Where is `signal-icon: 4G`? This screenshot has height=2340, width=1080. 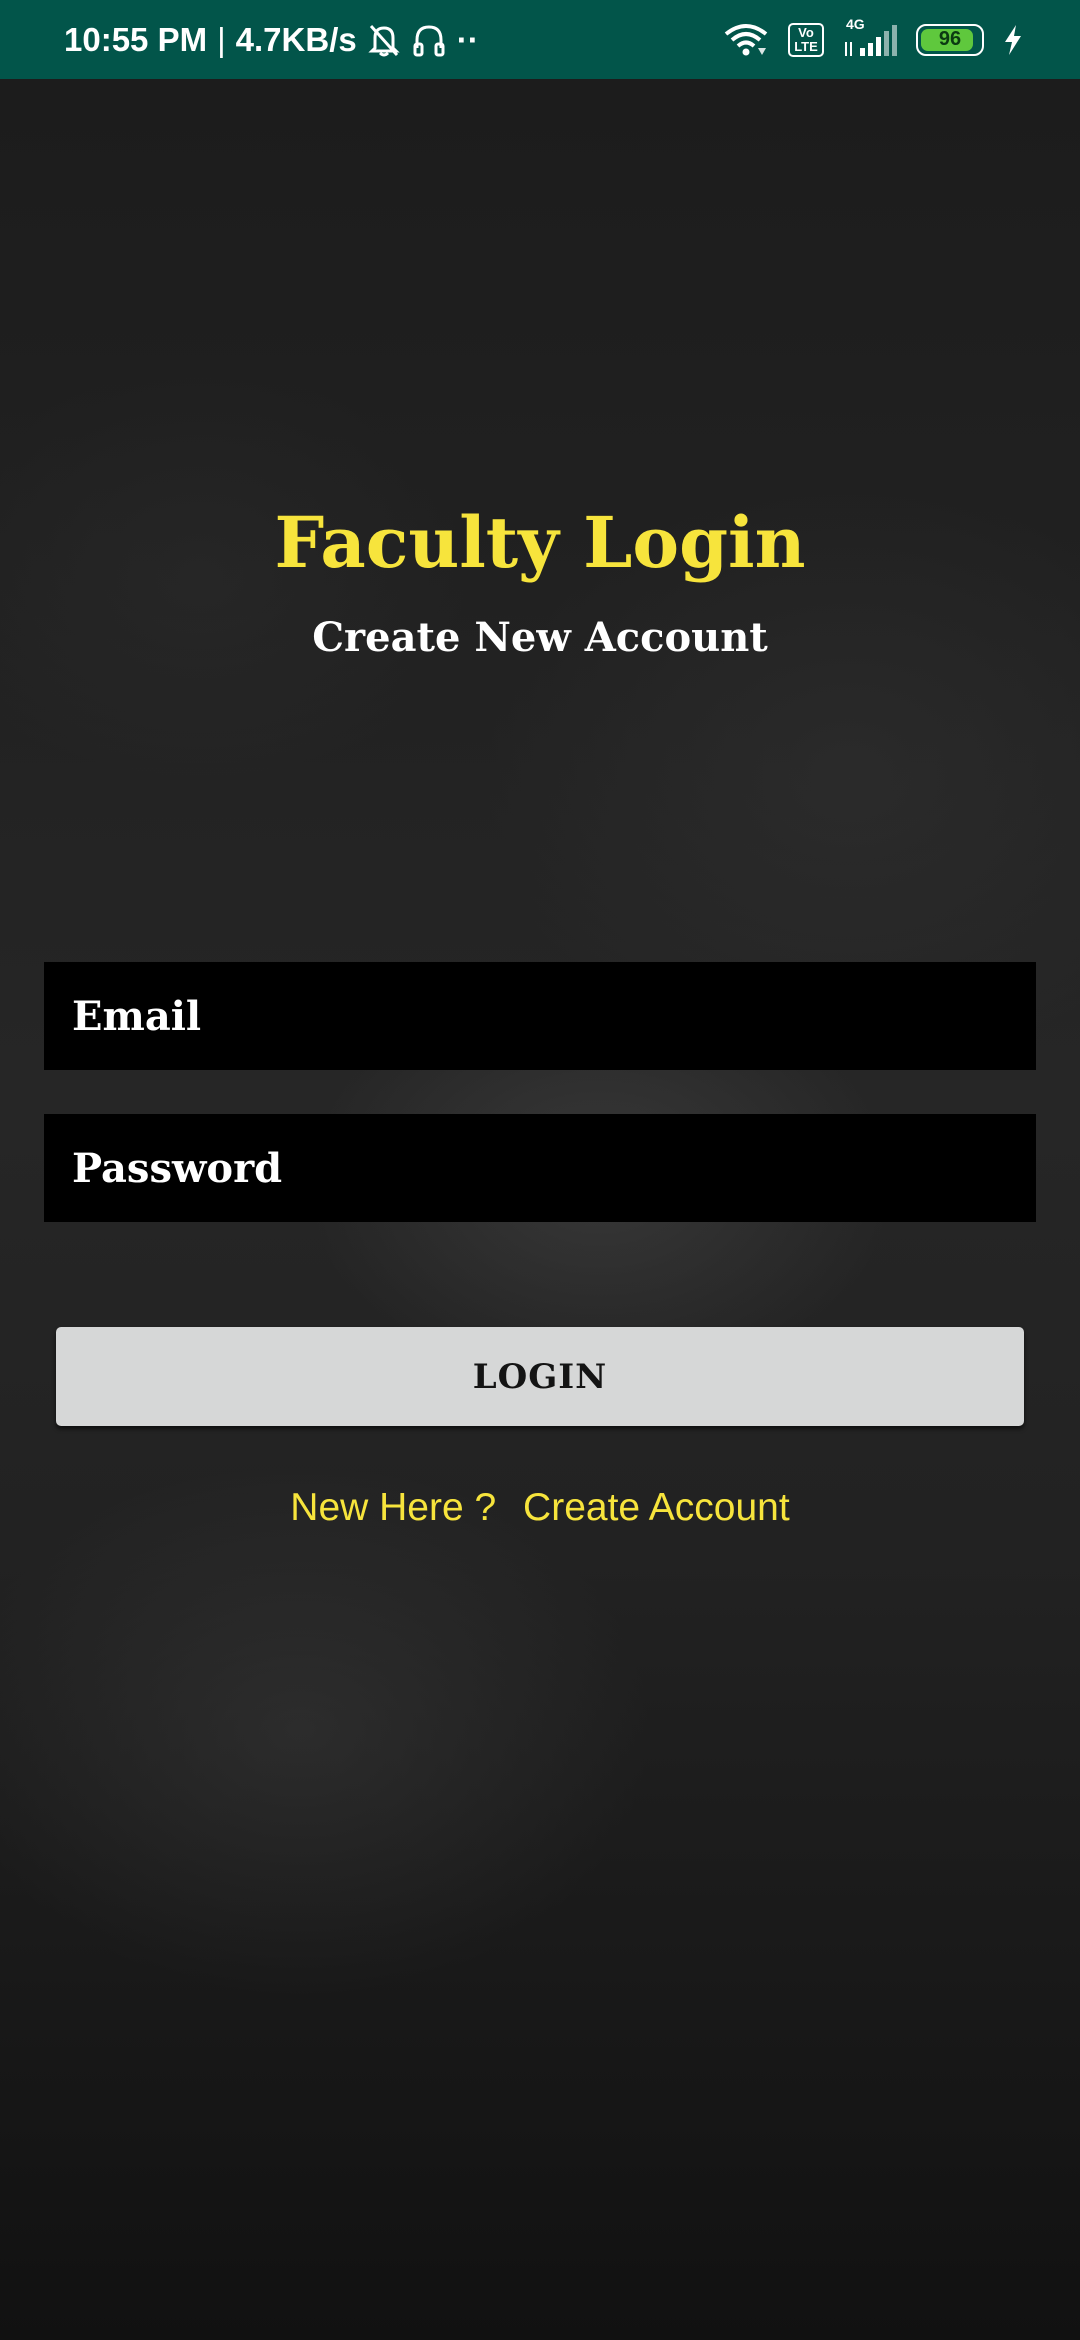
signal-icon: 4G is located at coordinates (870, 37).